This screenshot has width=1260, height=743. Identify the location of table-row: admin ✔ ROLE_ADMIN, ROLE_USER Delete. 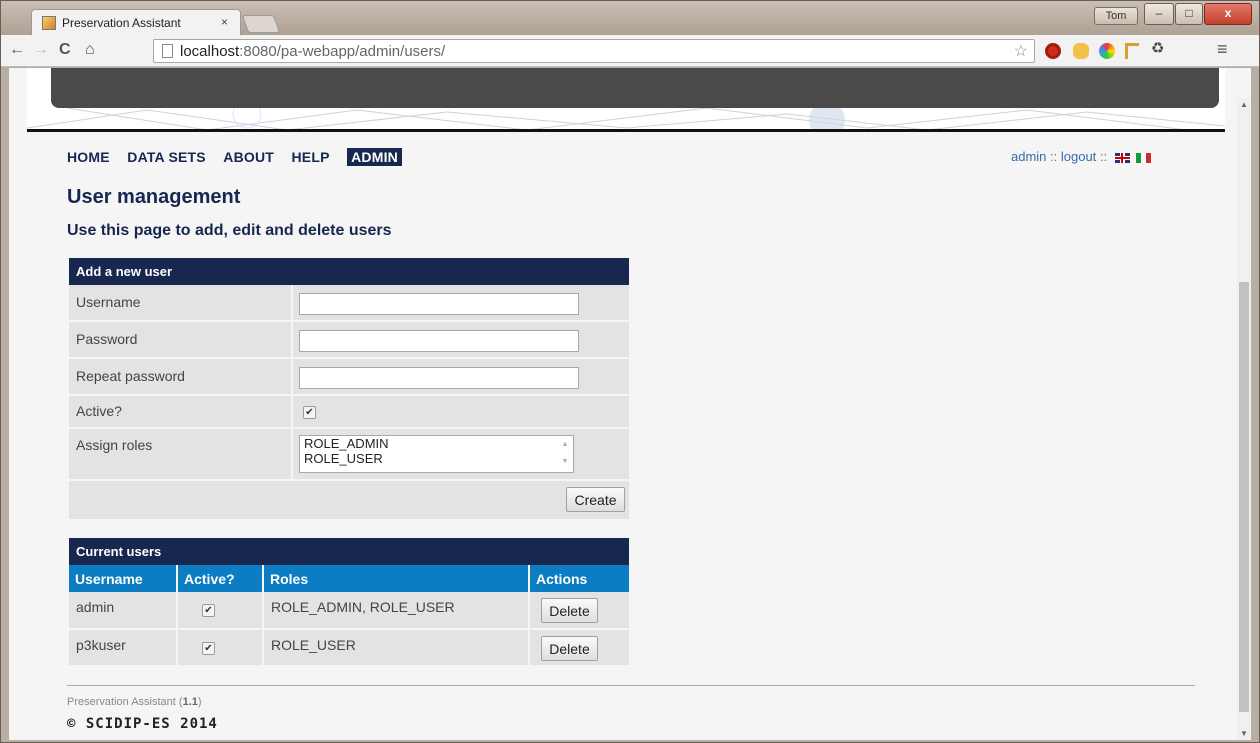
(349, 611).